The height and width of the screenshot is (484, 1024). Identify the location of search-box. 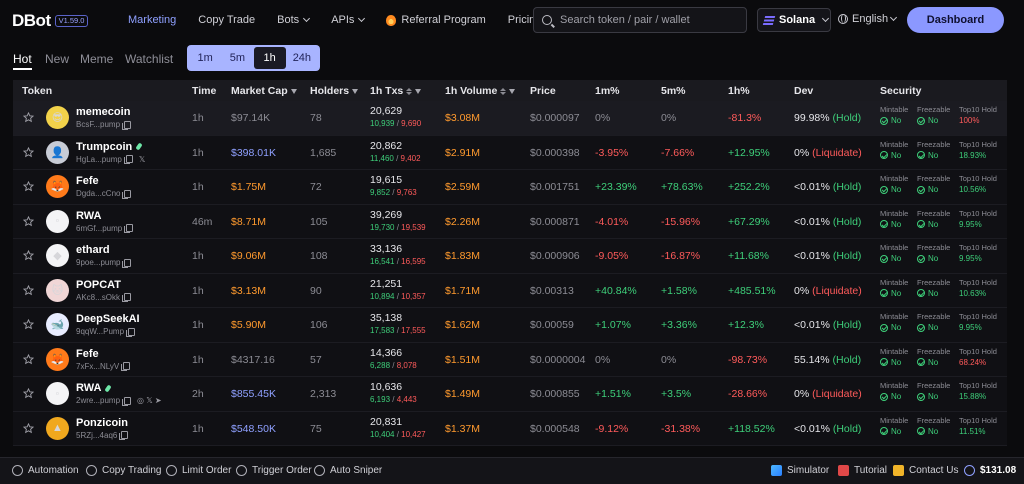
(640, 20).